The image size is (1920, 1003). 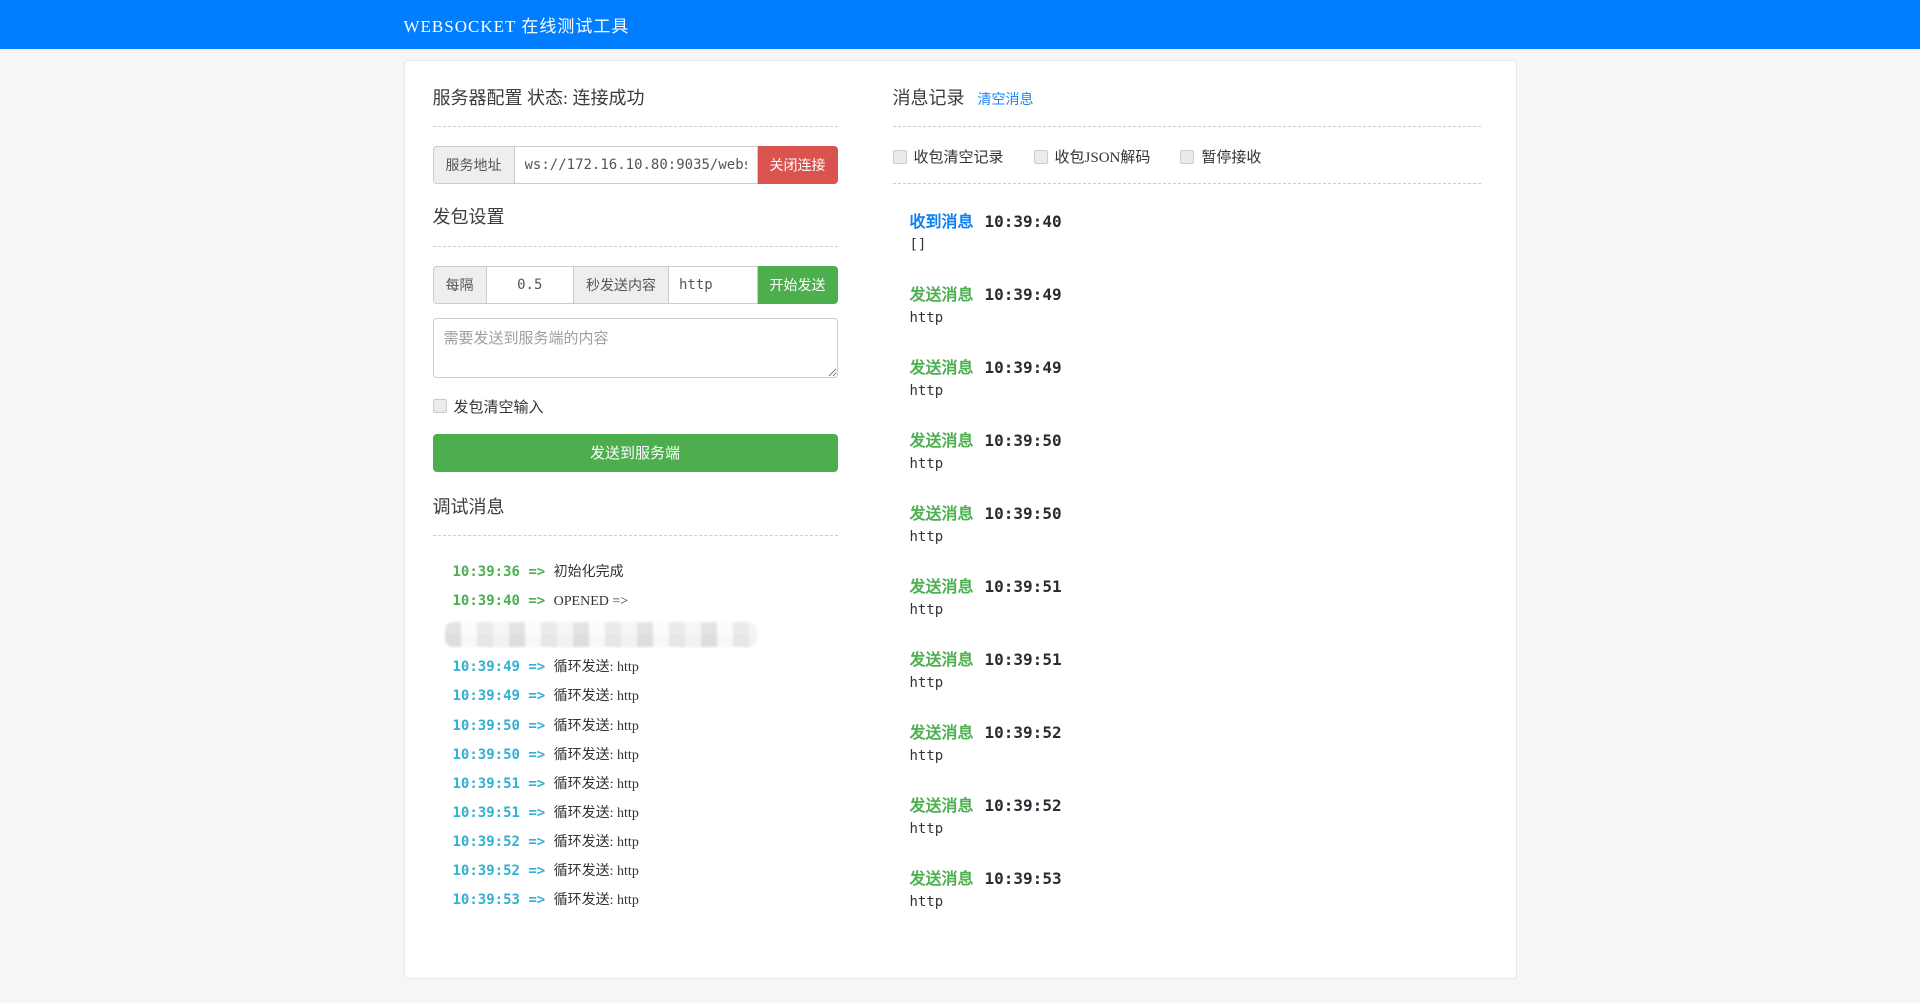 I want to click on log-item-time: 10:39:53, so click(x=1023, y=879).